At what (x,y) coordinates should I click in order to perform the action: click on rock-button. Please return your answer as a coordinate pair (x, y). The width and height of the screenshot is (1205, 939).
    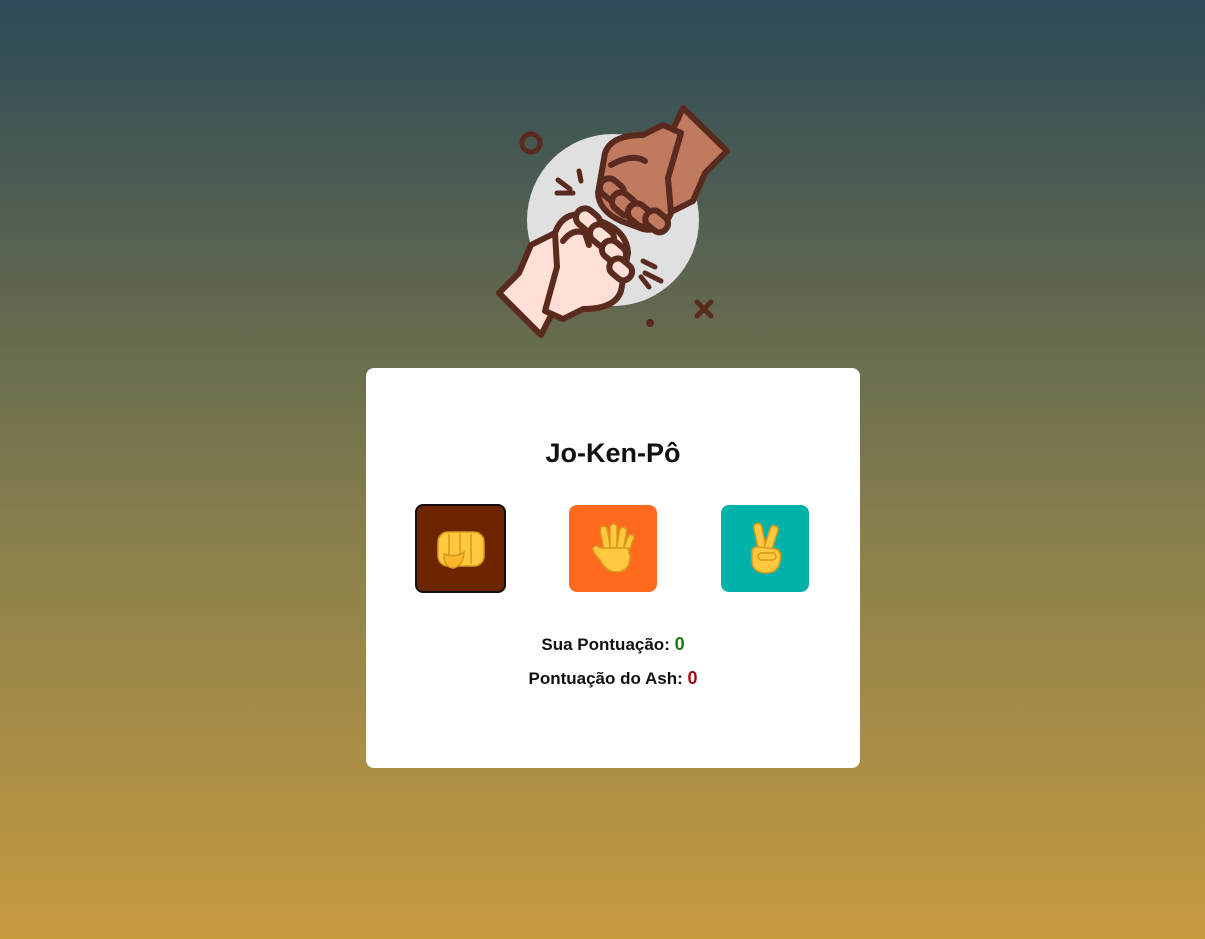
    Looking at the image, I should click on (460, 548).